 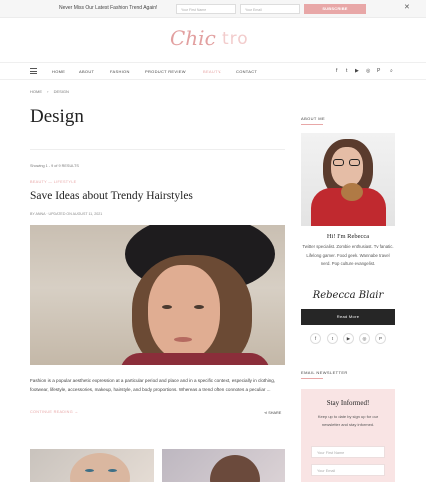 What do you see at coordinates (86, 71) in the screenshot?
I see `nav-item-about: ABOUT` at bounding box center [86, 71].